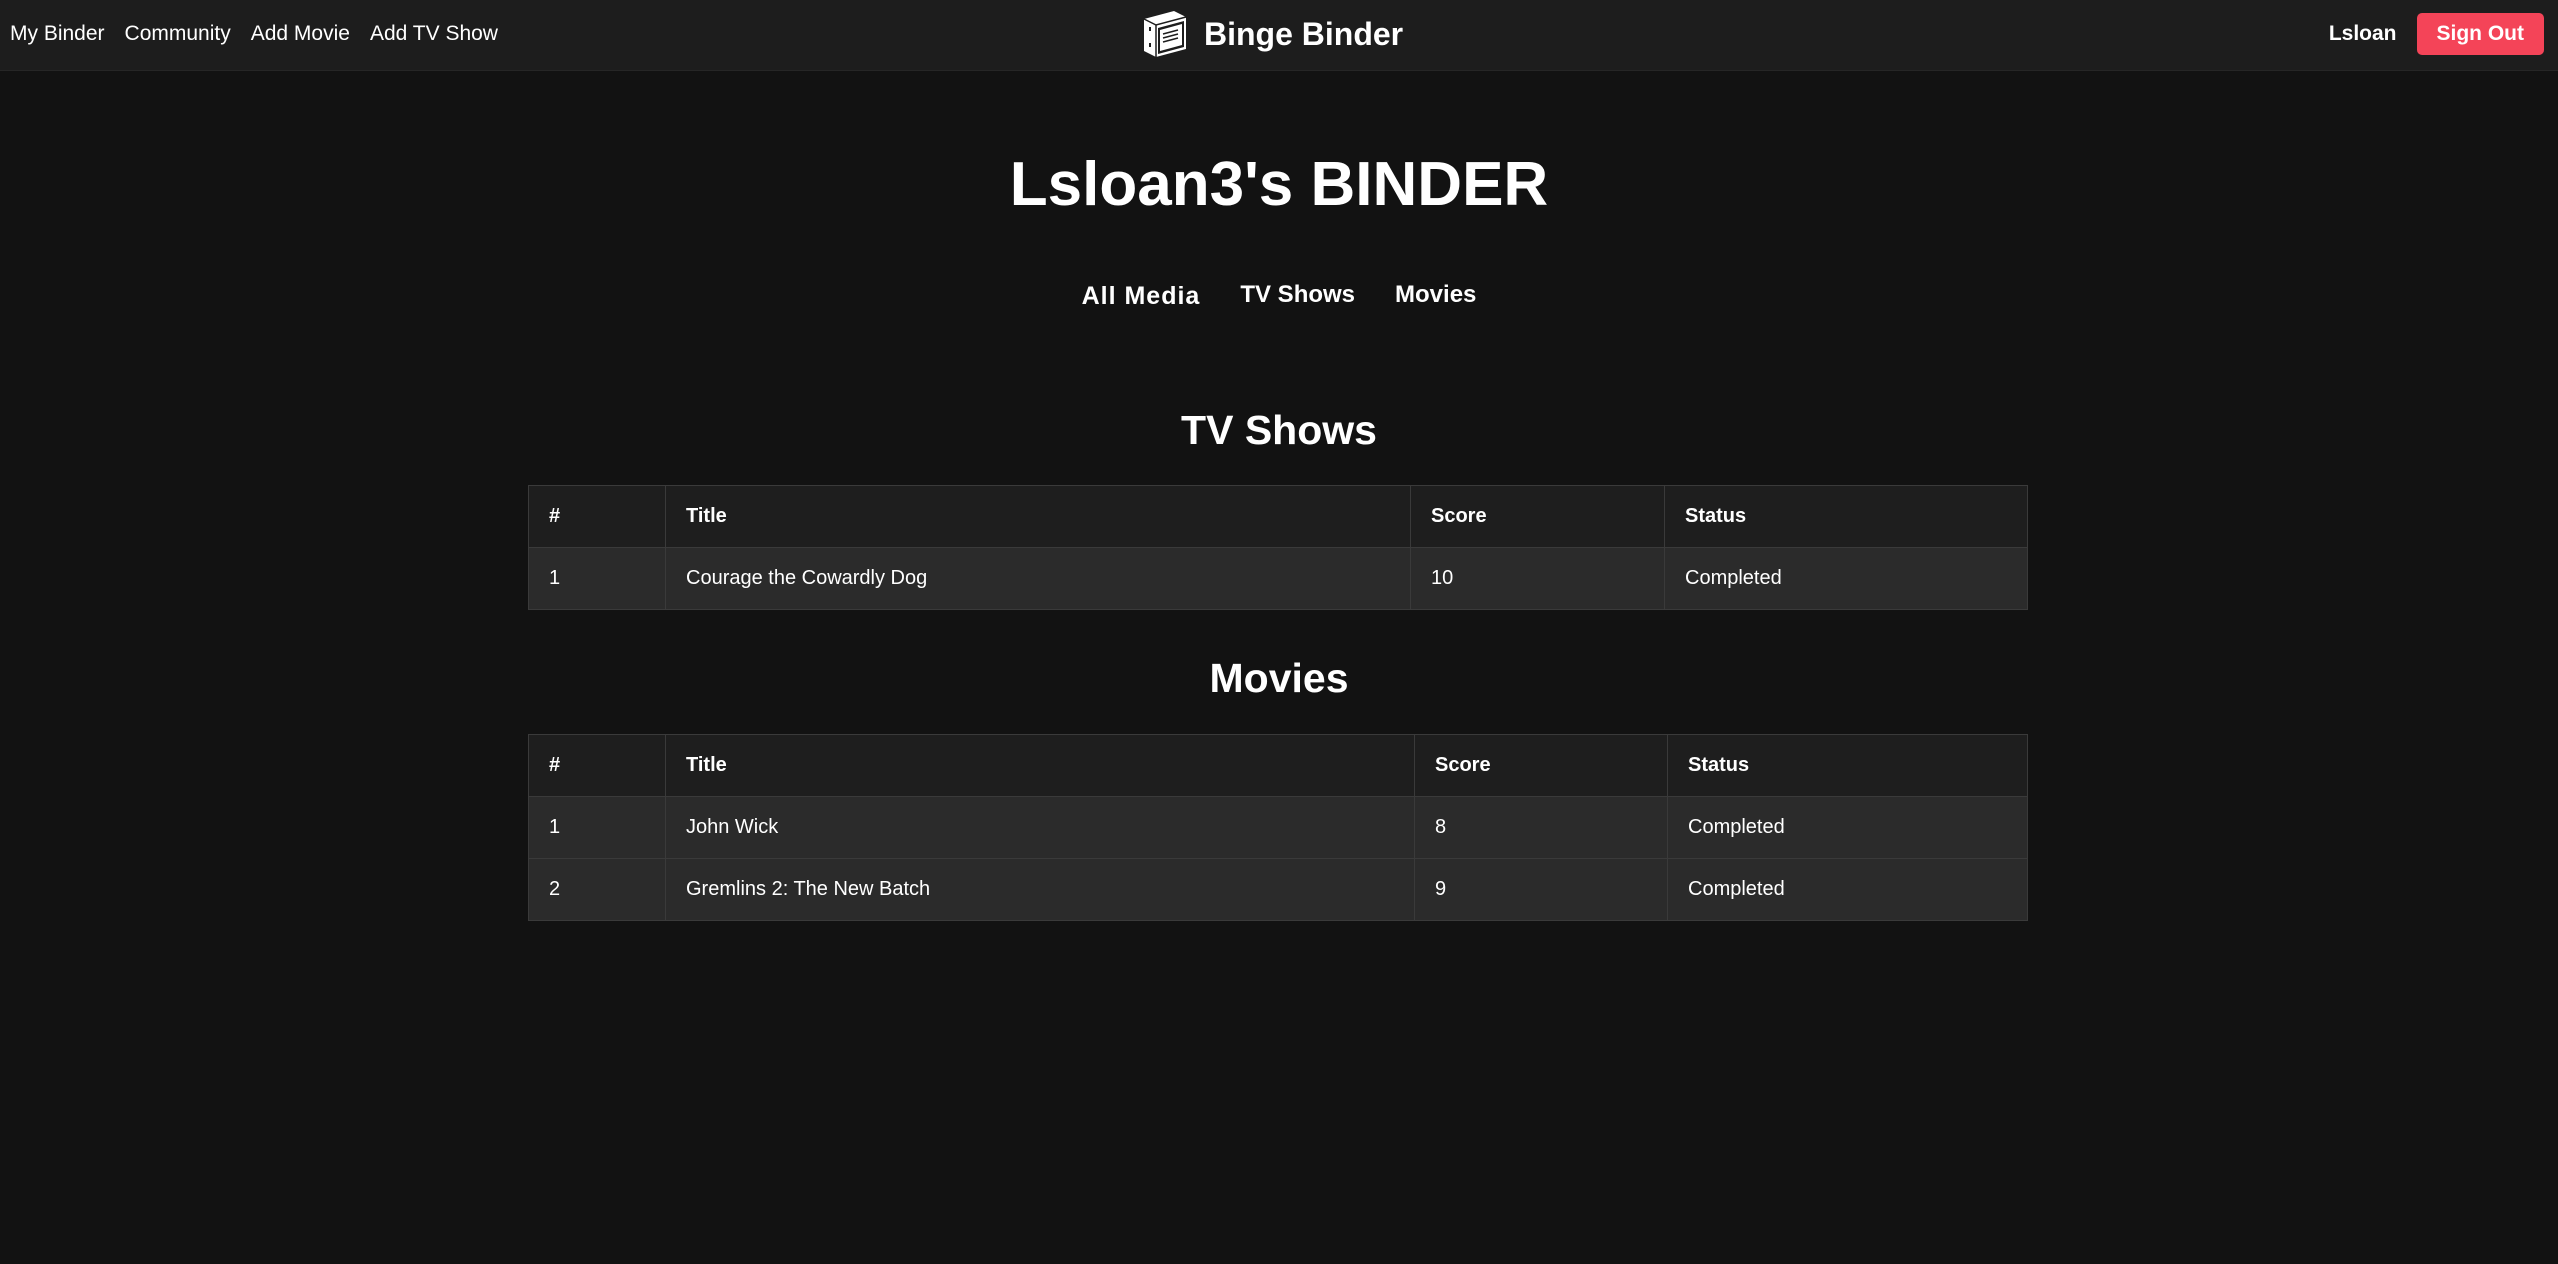 This screenshot has width=2558, height=1264. Describe the element at coordinates (2480, 34) in the screenshot. I see `sign-out-button: Sign Out` at that location.